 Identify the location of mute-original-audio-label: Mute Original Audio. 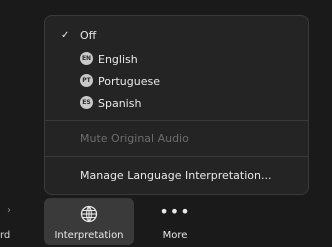
(134, 138).